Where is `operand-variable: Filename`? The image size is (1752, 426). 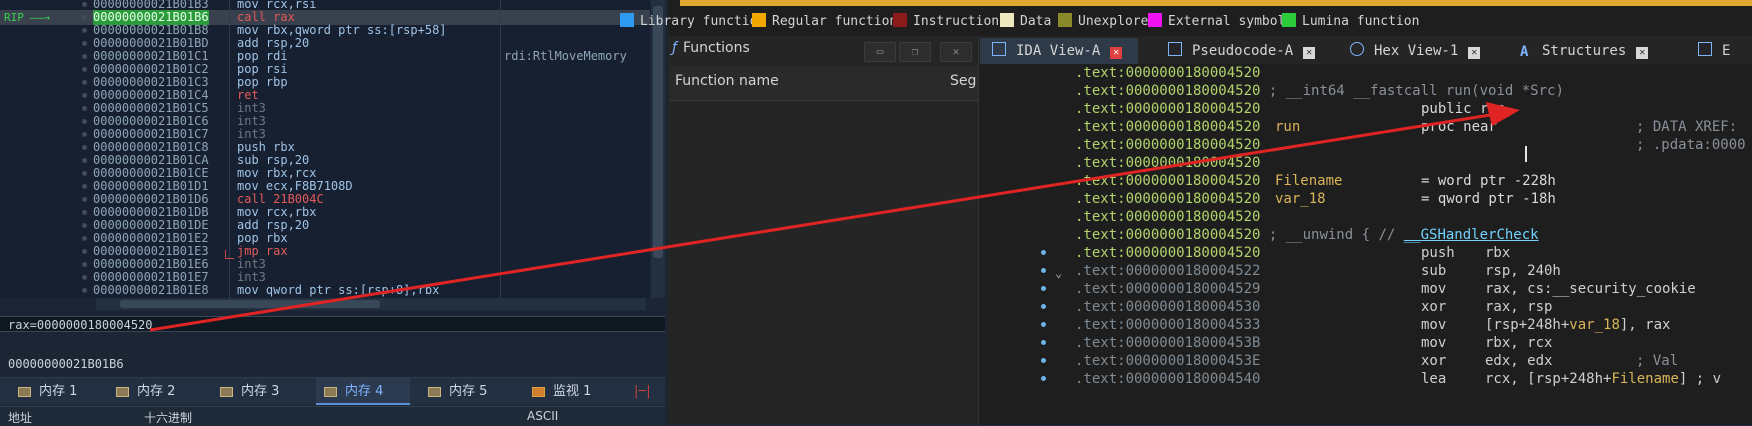
operand-variable: Filename is located at coordinates (1644, 379).